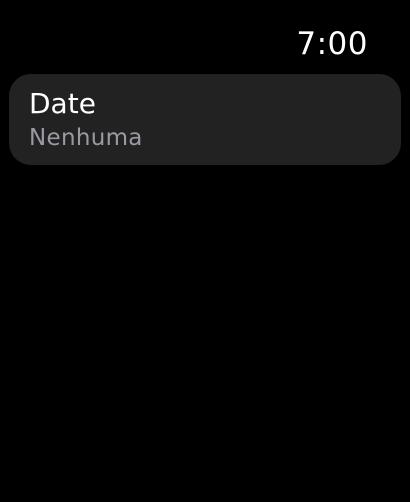 The width and height of the screenshot is (410, 502). Describe the element at coordinates (86, 138) in the screenshot. I see `list-item-value: Nenhuma` at that location.